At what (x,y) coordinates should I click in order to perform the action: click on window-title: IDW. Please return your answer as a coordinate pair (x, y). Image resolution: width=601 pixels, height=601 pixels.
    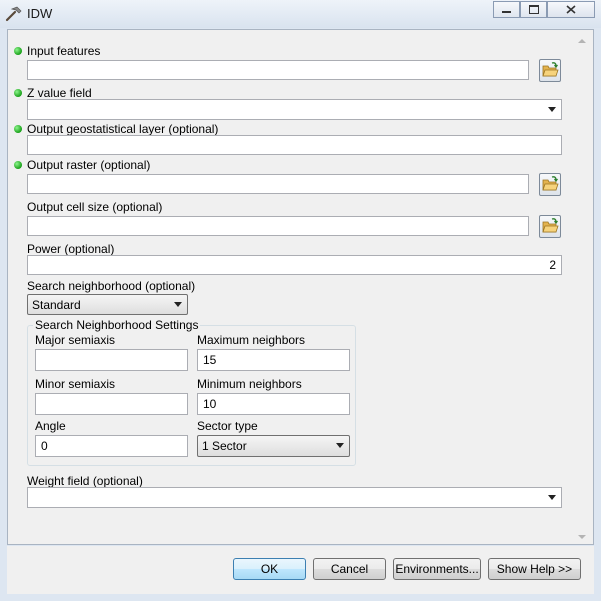
    Looking at the image, I should click on (40, 13).